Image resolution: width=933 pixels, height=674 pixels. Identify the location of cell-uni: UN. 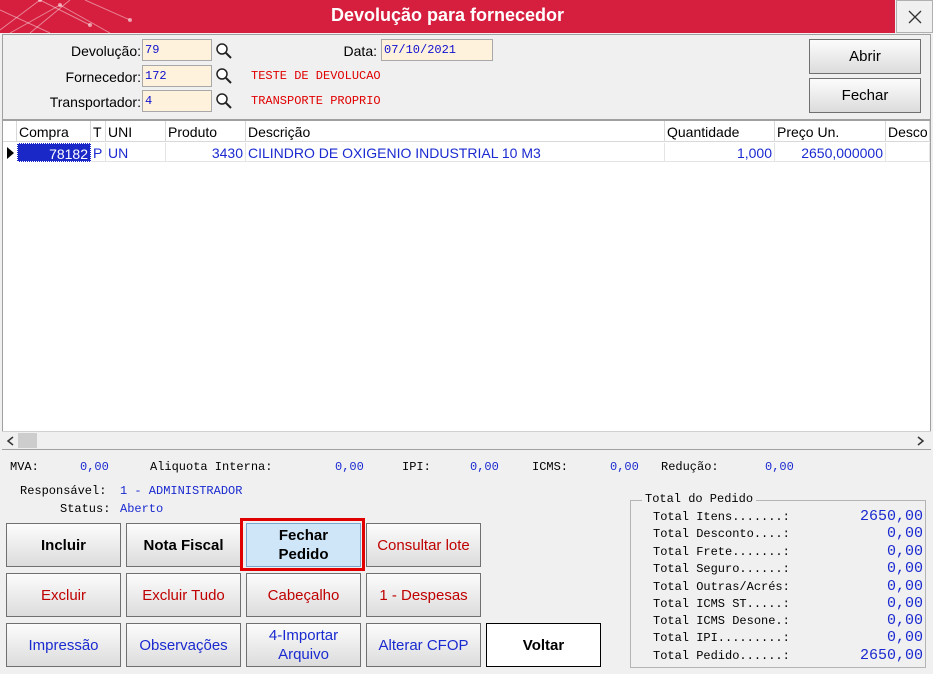
(136, 152).